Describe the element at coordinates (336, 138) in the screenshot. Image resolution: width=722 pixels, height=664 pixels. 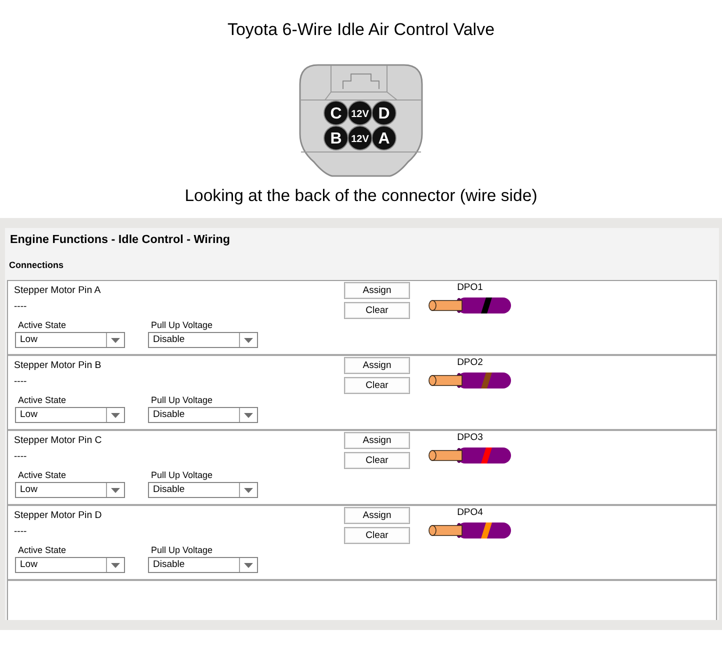
I see `connector-pin: B` at that location.